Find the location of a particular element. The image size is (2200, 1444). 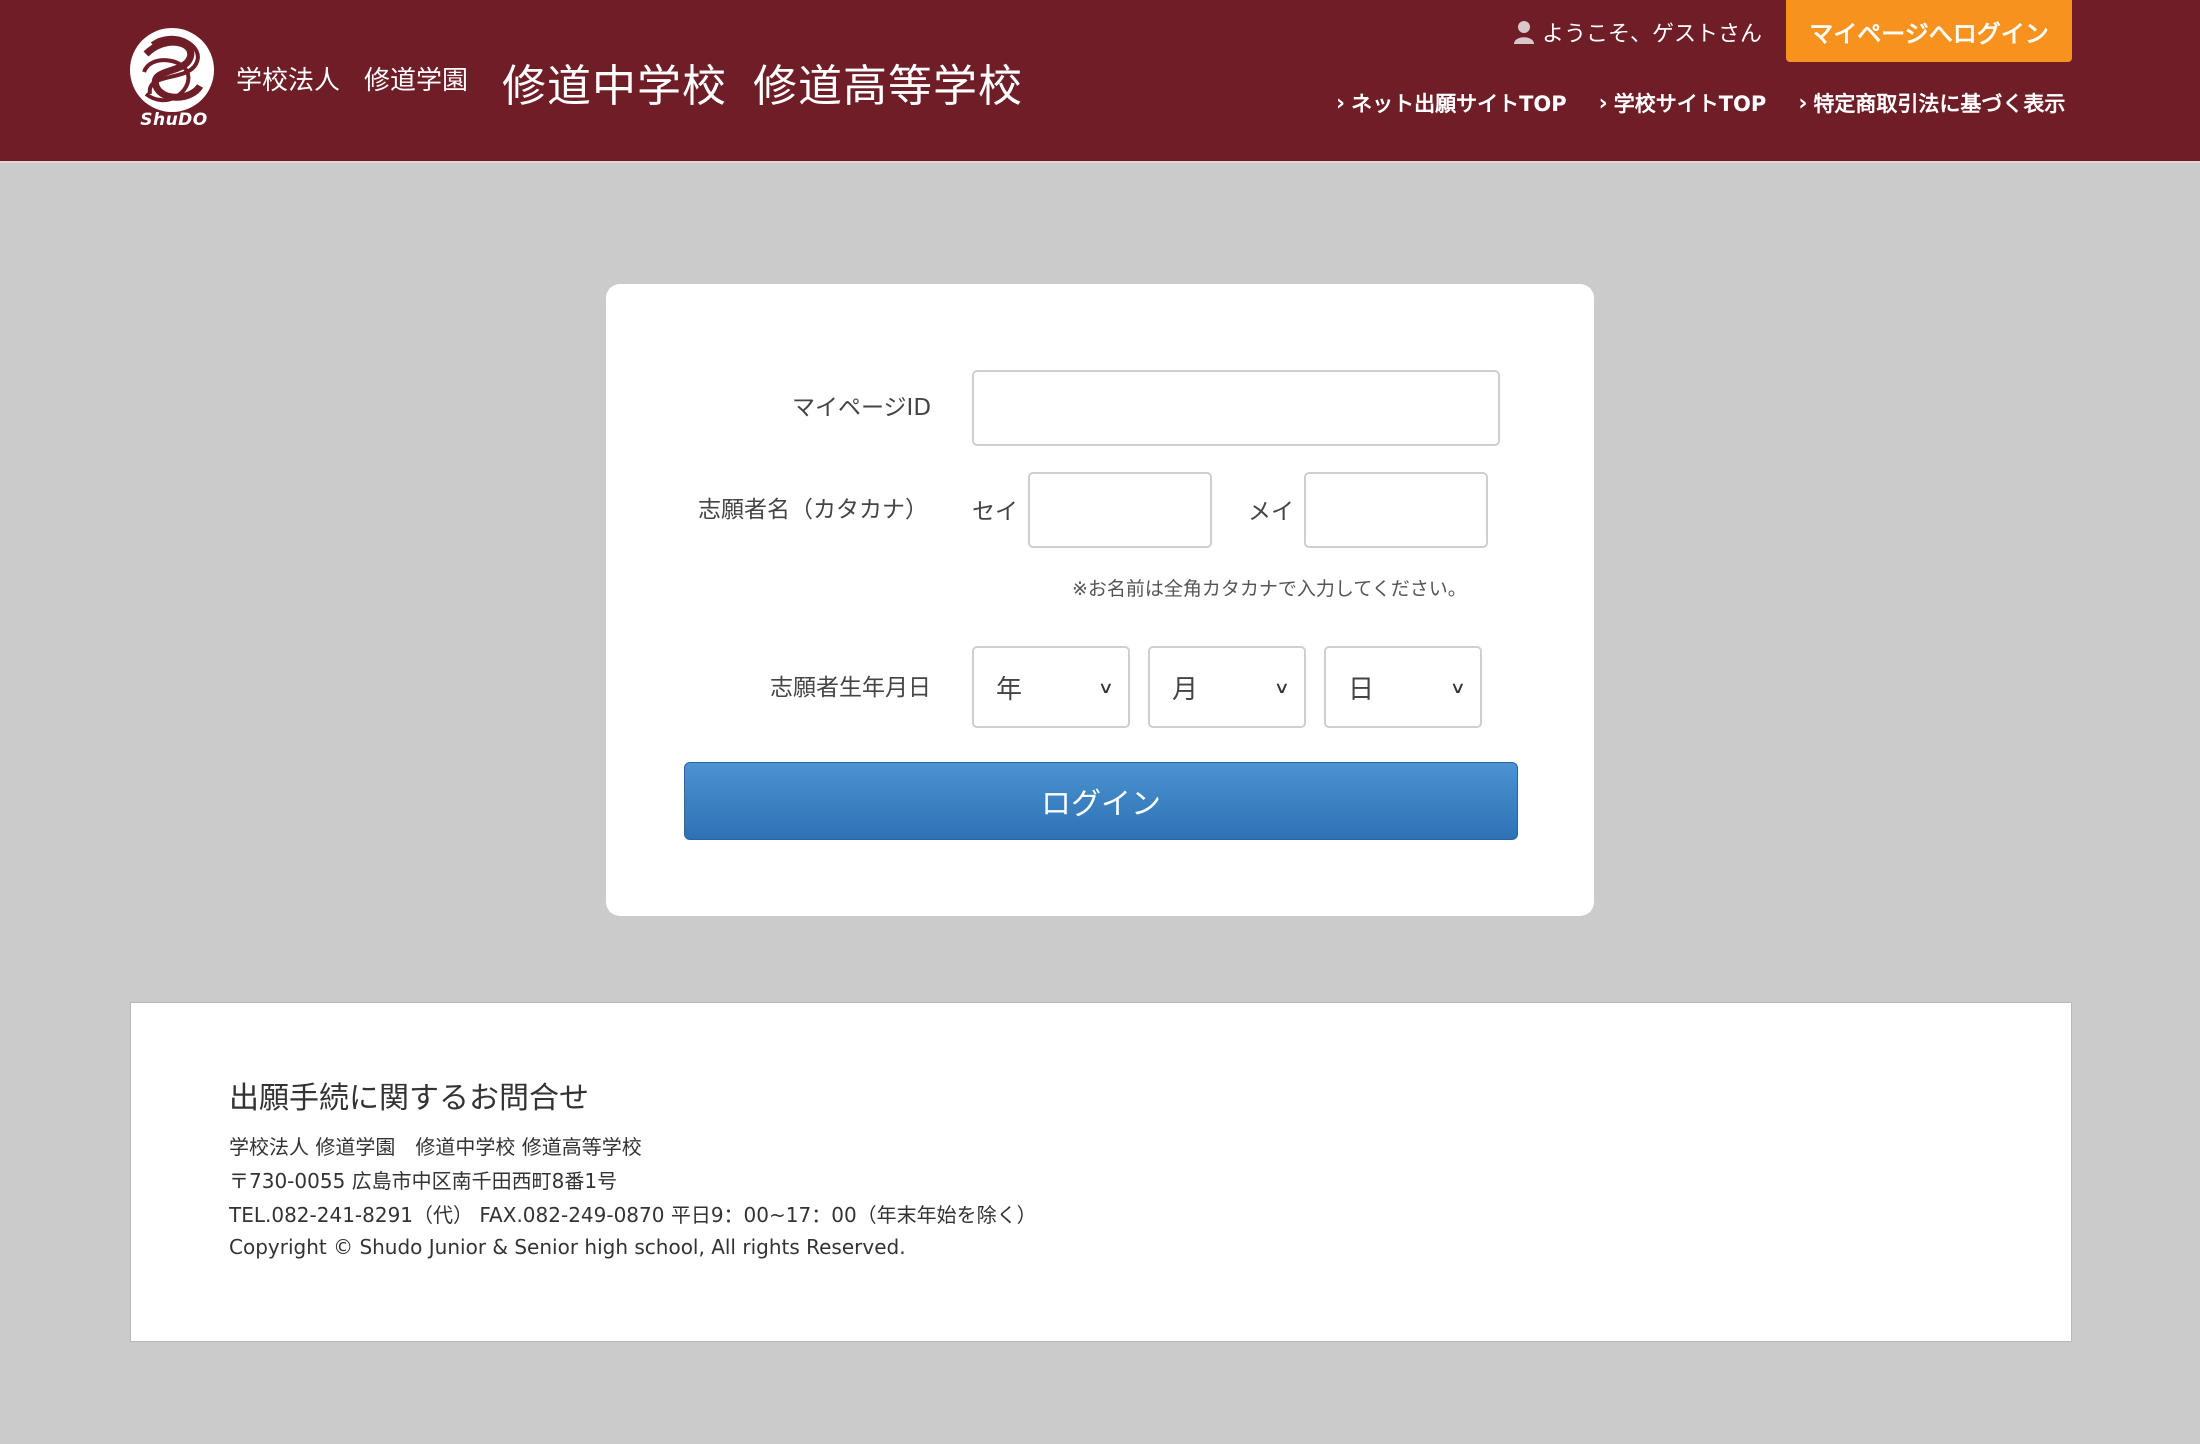

school-name-senior: 修道高等学校 is located at coordinates (888, 86).